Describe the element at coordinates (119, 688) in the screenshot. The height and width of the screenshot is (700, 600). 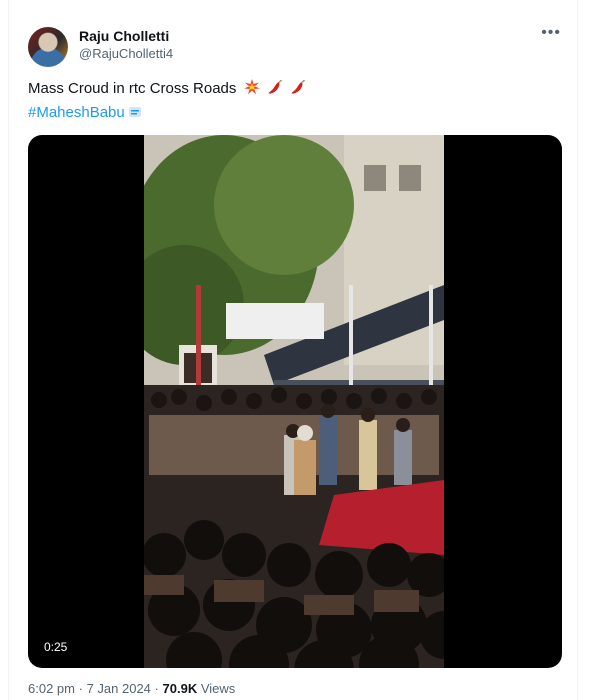
I see `tweet-date: 7 Jan 2024` at that location.